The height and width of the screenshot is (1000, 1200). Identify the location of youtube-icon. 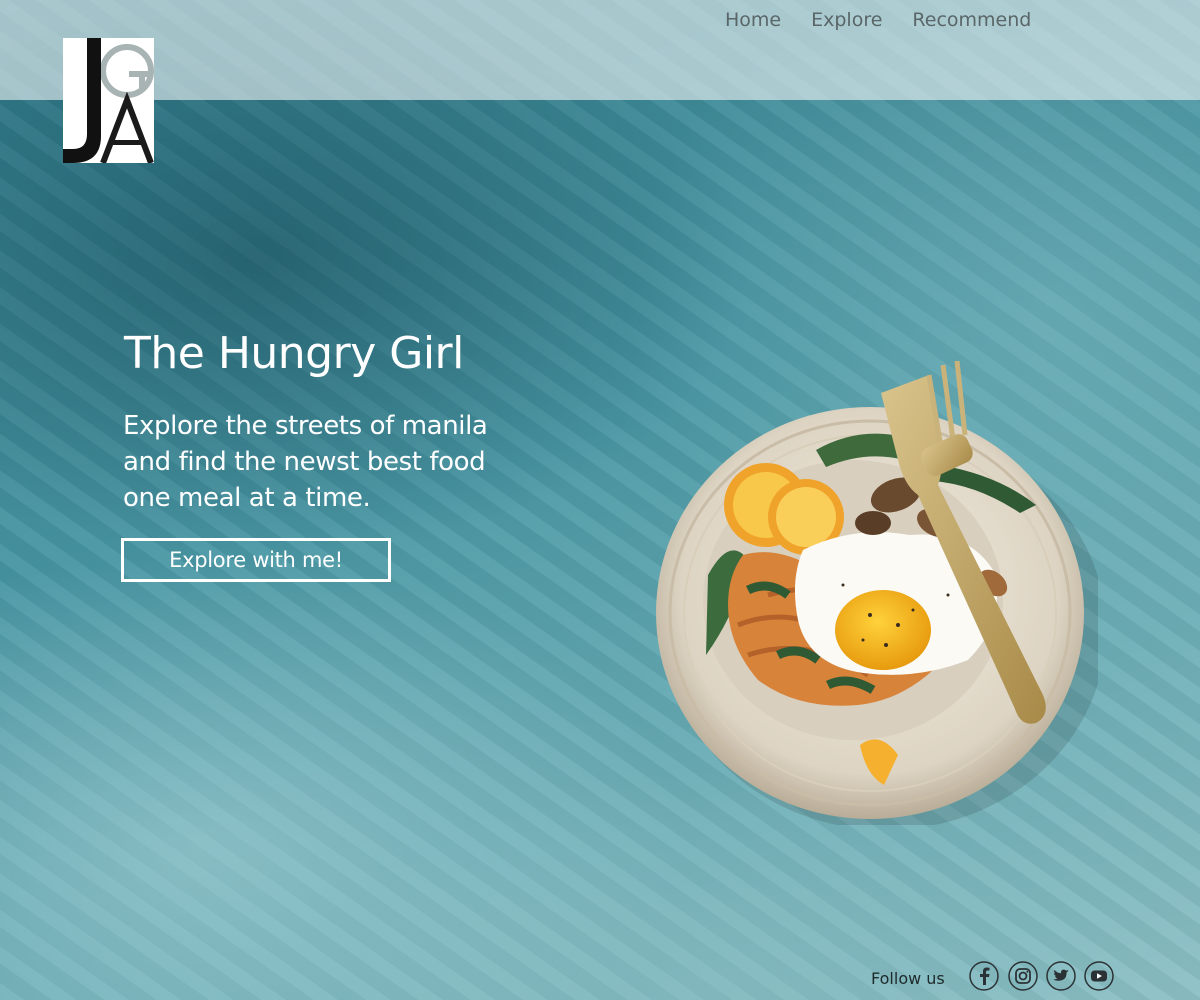
(1099, 976).